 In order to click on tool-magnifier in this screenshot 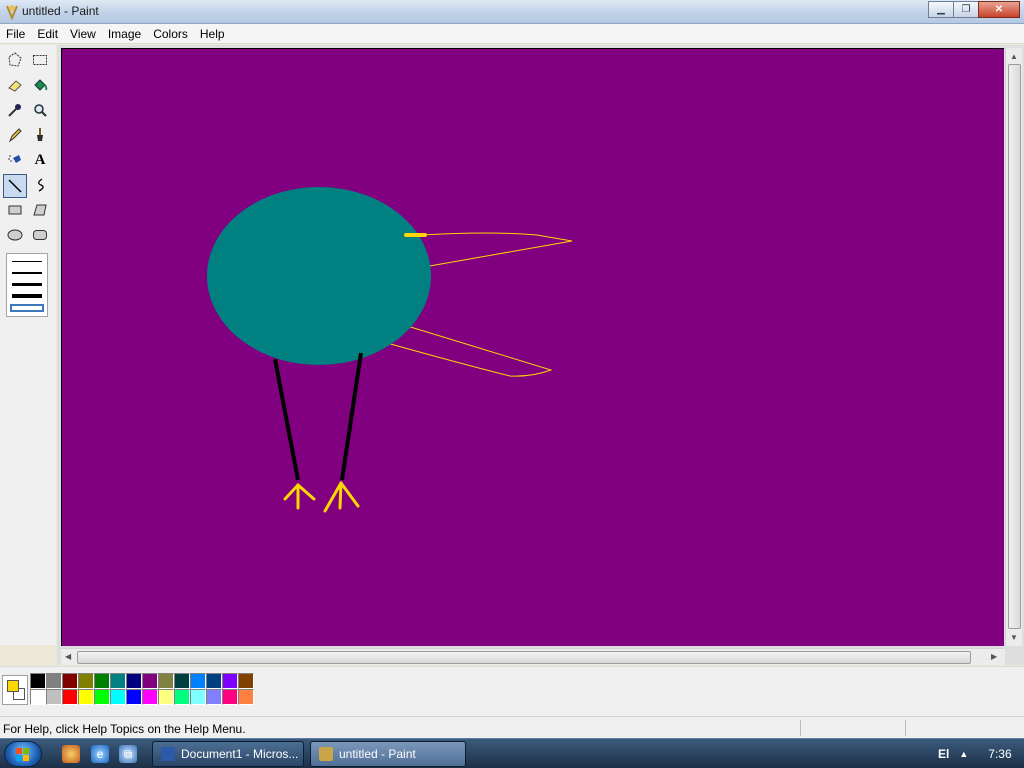, I will do `click(40, 110)`.